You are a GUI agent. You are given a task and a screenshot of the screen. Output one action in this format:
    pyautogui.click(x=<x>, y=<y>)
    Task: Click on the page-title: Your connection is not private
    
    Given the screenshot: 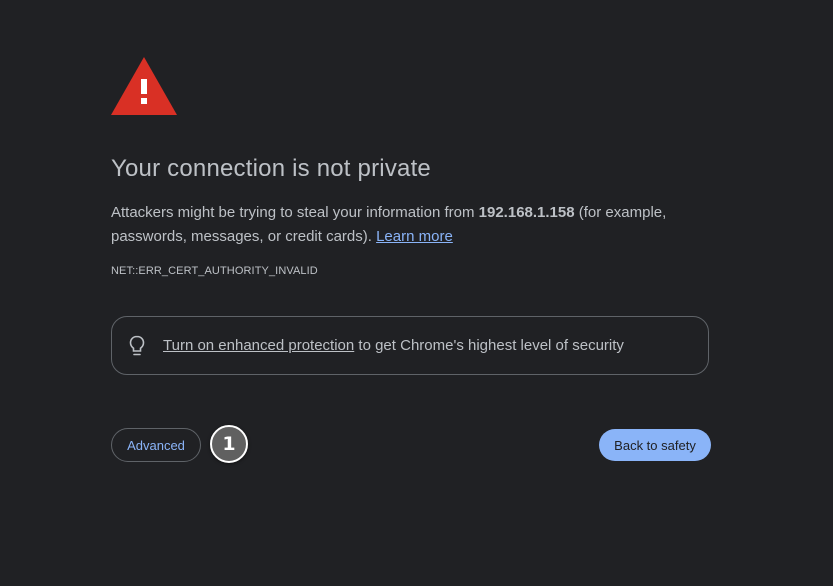 What is the action you would take?
    pyautogui.click(x=271, y=168)
    